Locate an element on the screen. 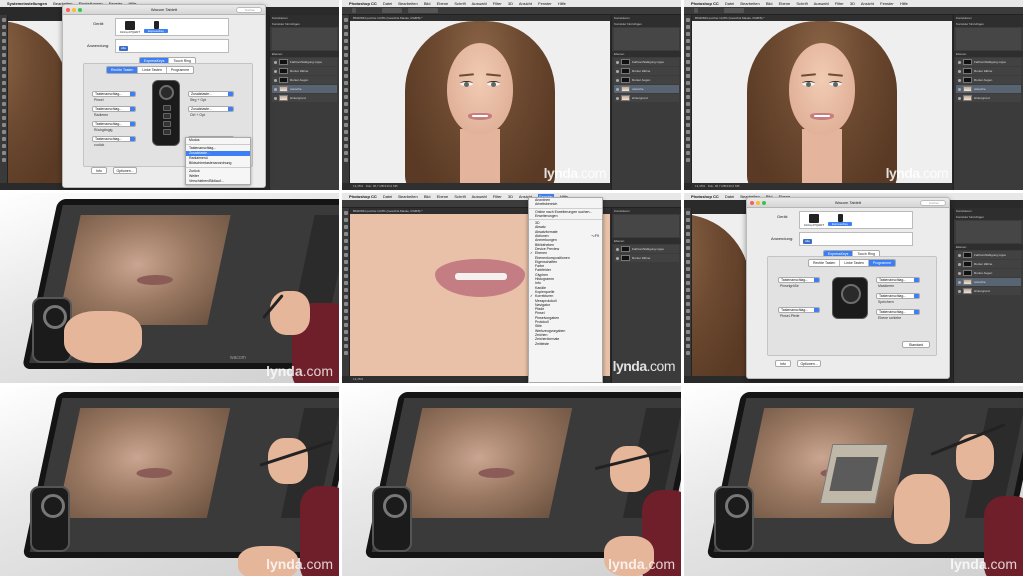 The width and height of the screenshot is (1023, 576). lips-closeup is located at coordinates (480, 278).